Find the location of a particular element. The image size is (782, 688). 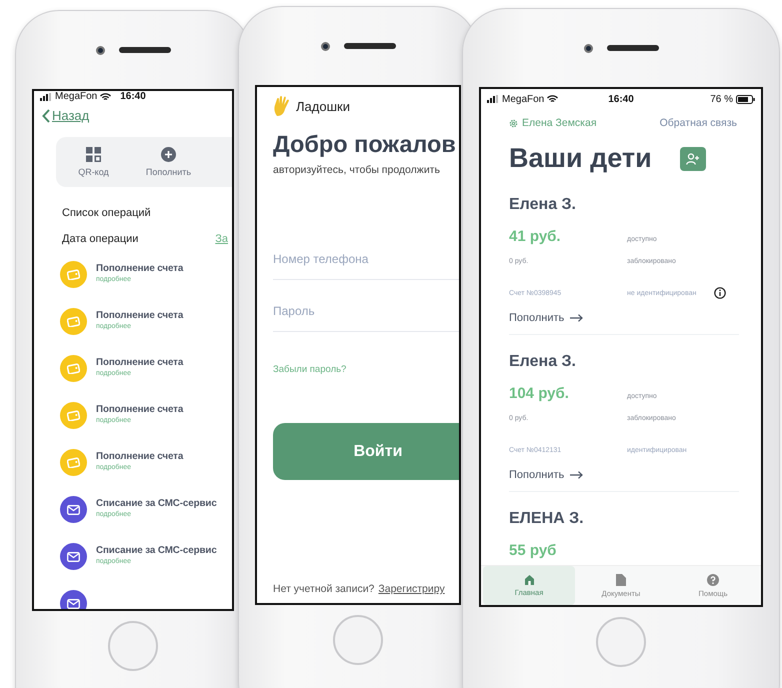

welcome-title: Добро пожалов is located at coordinates (365, 144).